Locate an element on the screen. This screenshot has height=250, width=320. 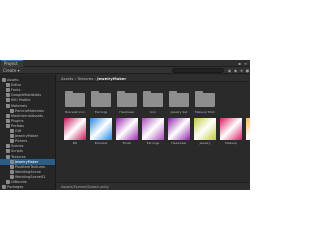
asset-item: Makeup is located at coordinates (231, 133).